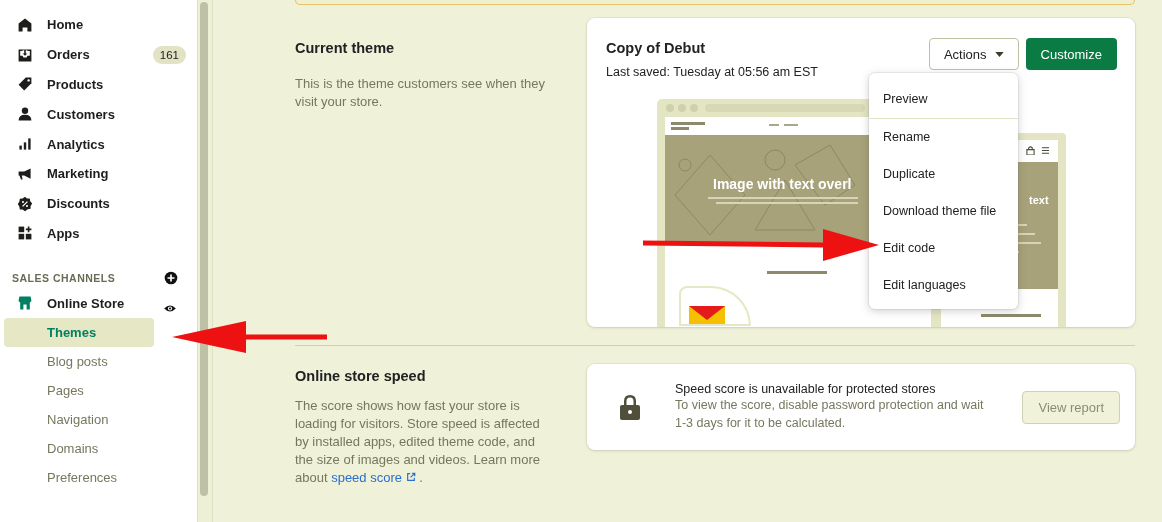 The width and height of the screenshot is (1162, 522). What do you see at coordinates (830, 414) in the screenshot?
I see `speed-message: To view the score, disable password protection and wait 1-3 days for it to be calculated.` at bounding box center [830, 414].